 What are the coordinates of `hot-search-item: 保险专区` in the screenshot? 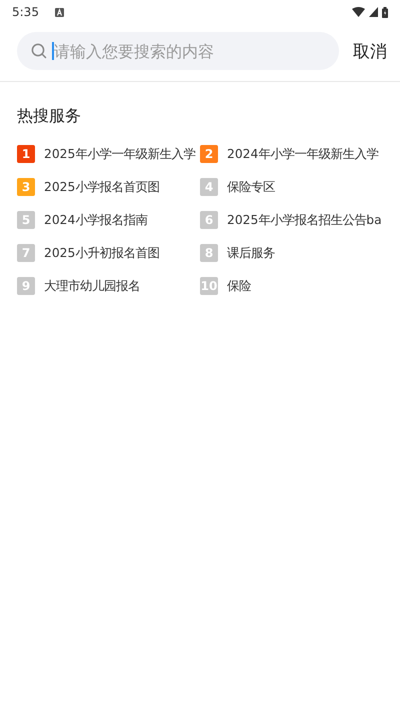 It's located at (251, 187).